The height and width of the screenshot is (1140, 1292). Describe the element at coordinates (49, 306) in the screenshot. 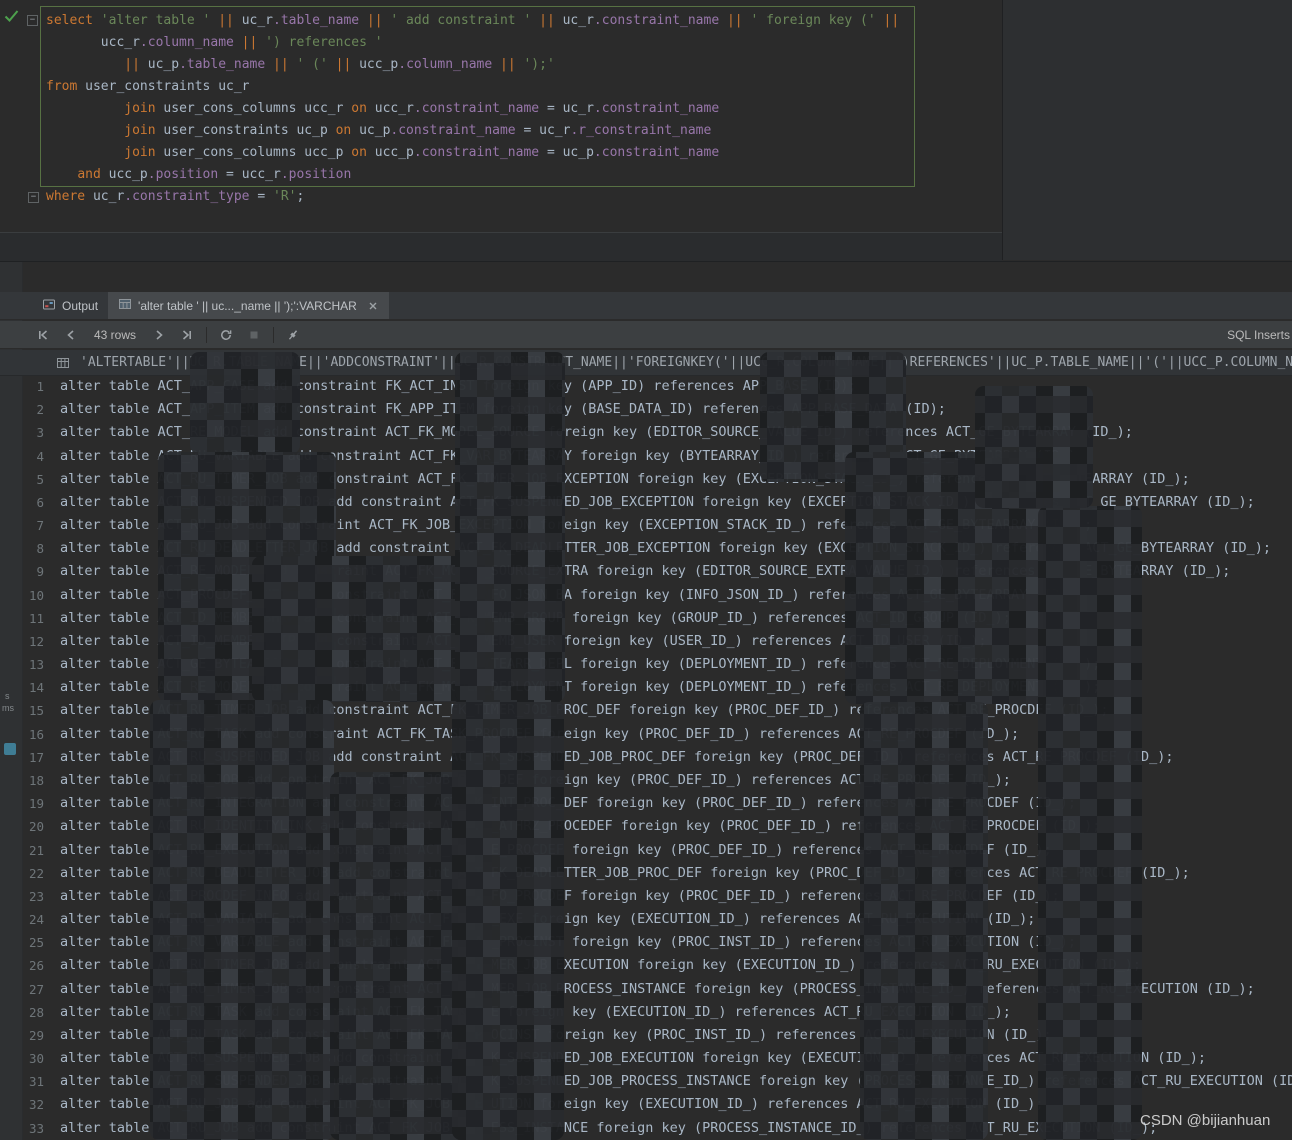

I see `console-icon` at that location.